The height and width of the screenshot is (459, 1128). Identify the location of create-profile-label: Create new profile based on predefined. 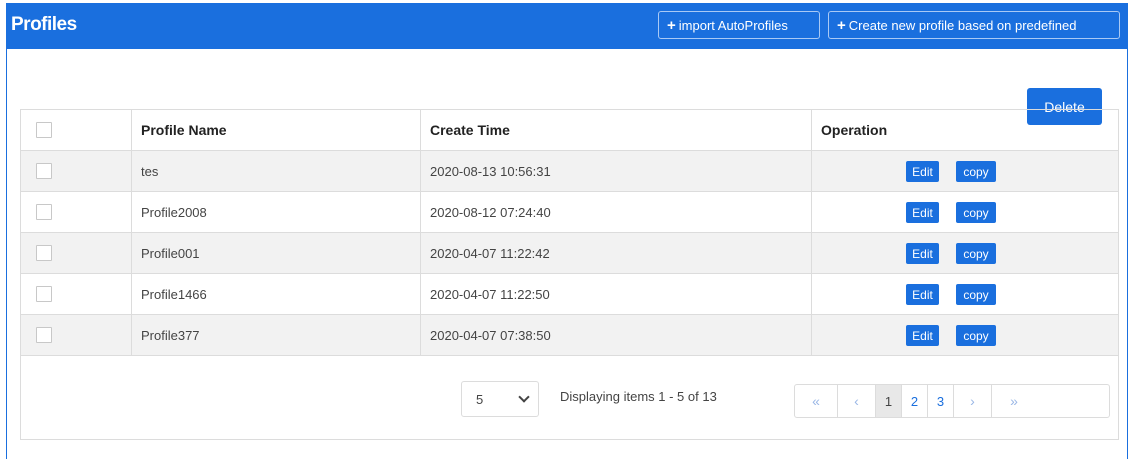
(962, 25).